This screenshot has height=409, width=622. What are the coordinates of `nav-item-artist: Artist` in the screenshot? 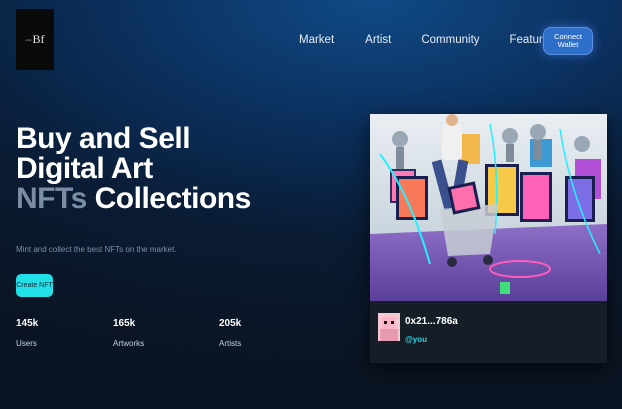 It's located at (378, 40).